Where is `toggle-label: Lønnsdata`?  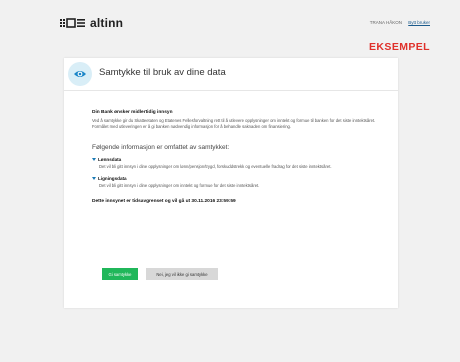 toggle-label: Lønnsdata is located at coordinates (110, 159).